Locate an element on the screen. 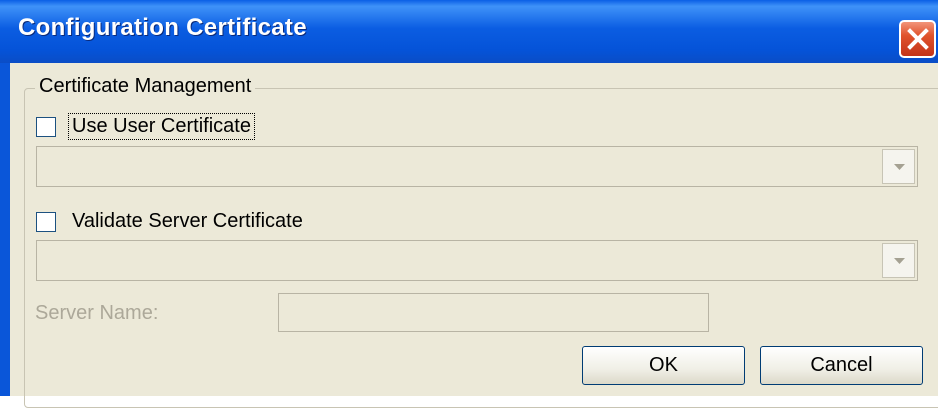 This screenshot has width=938, height=408. validate-server-certificate-checkbox is located at coordinates (46, 221).